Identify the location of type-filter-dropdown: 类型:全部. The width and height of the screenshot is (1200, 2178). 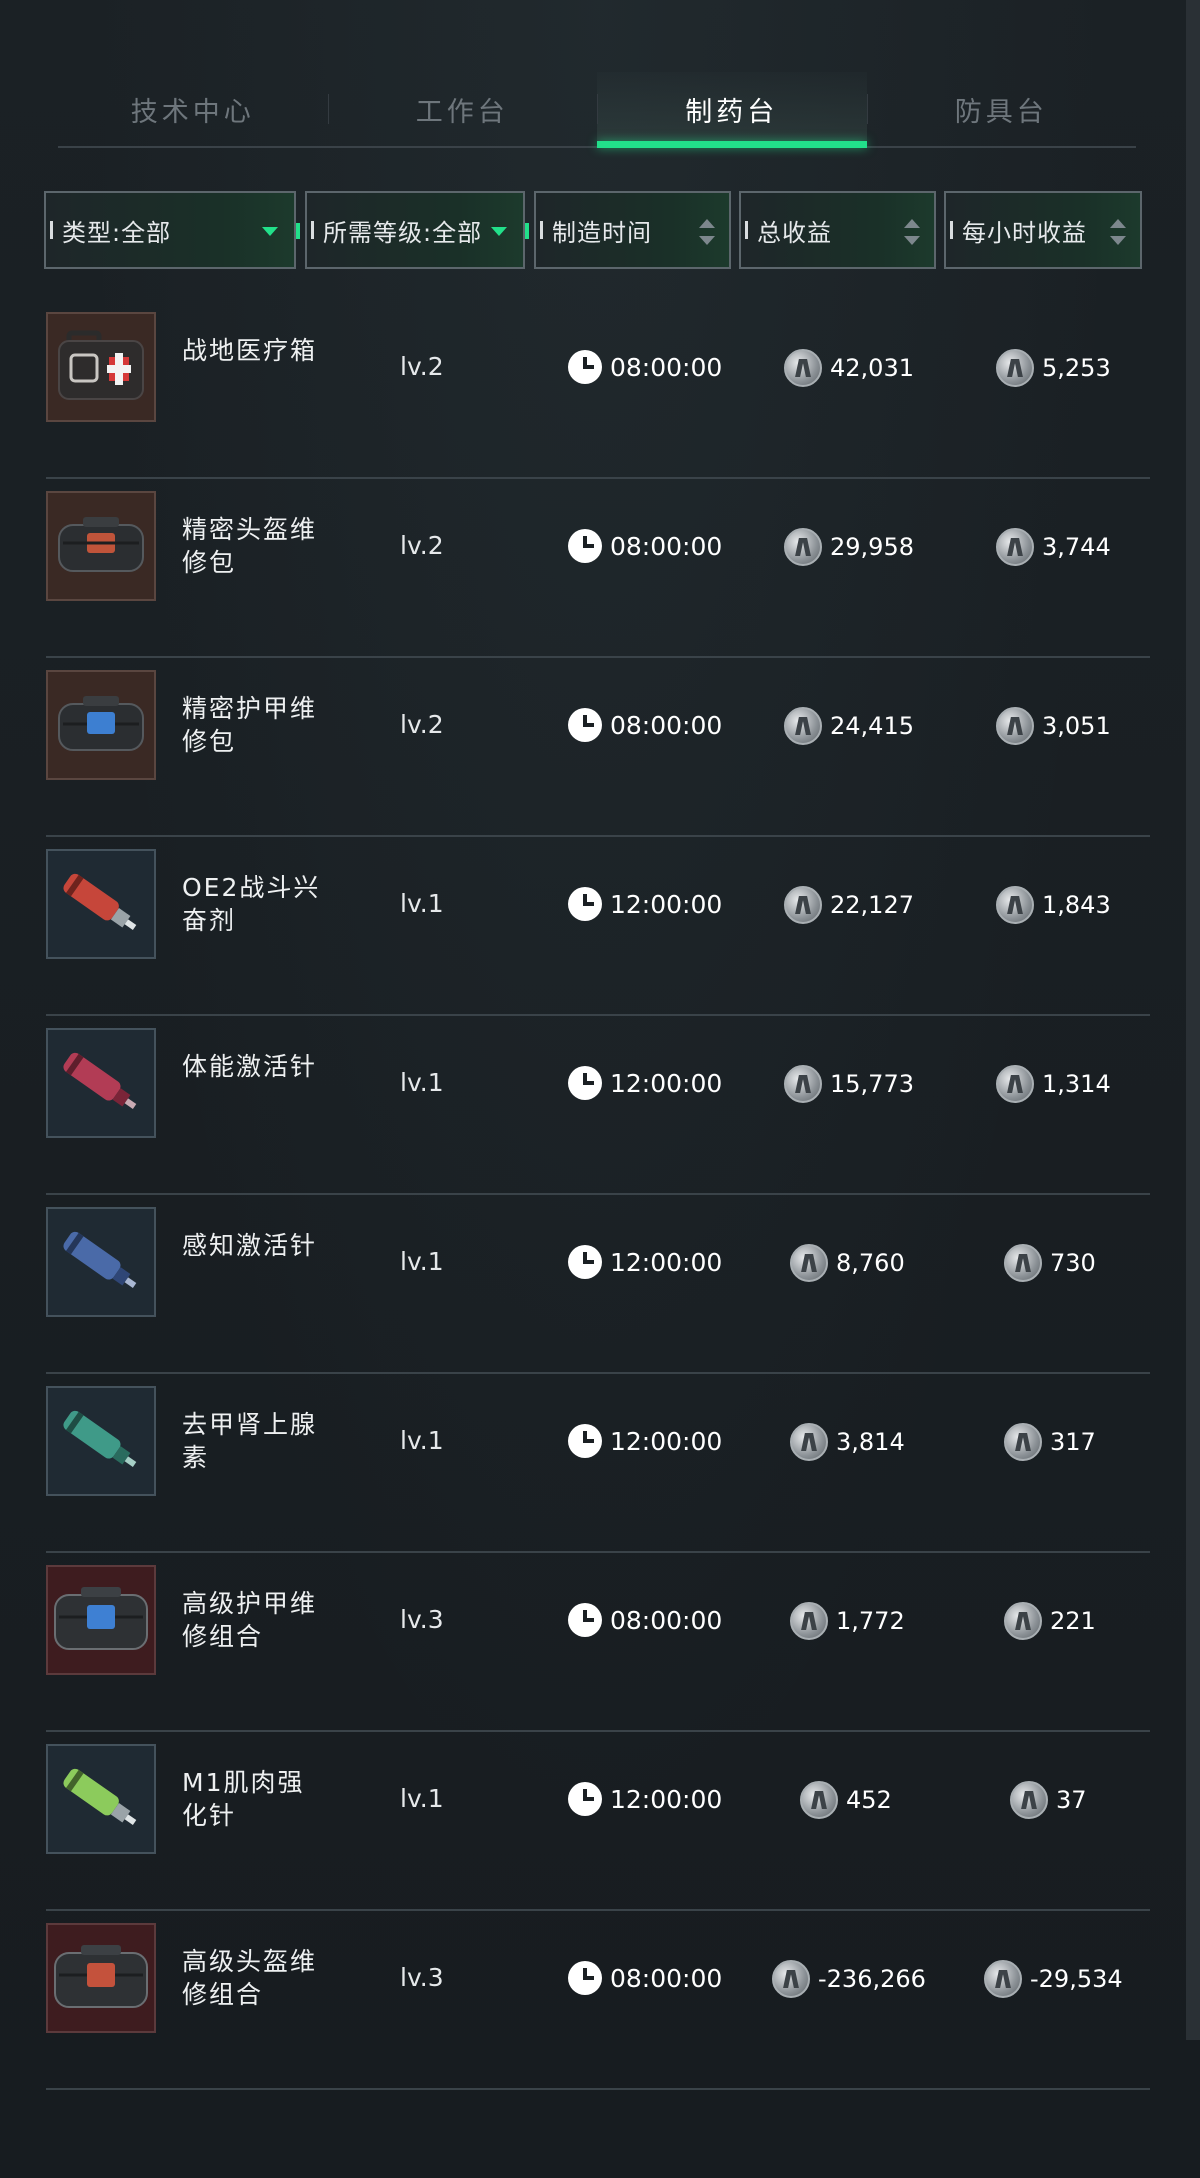
(172, 230).